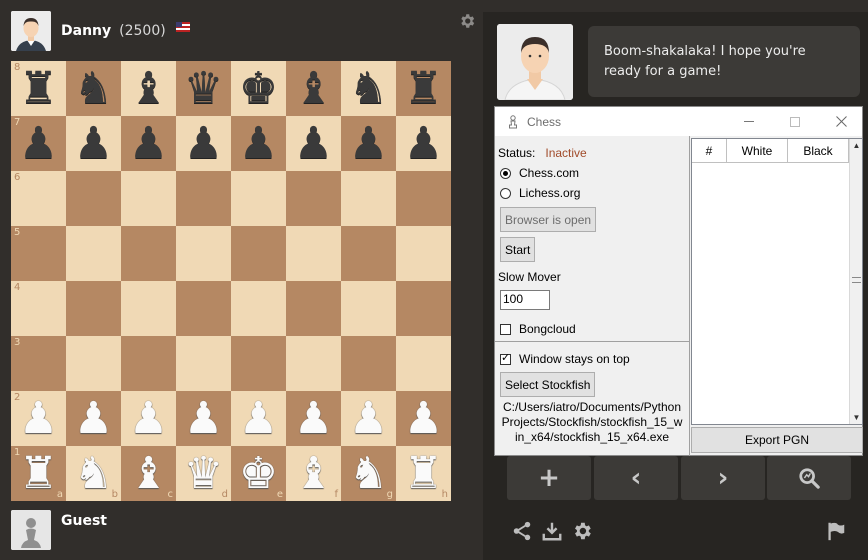 Image resolution: width=868 pixels, height=560 pixels. I want to click on browser-open-button: Browser is open, so click(548, 219).